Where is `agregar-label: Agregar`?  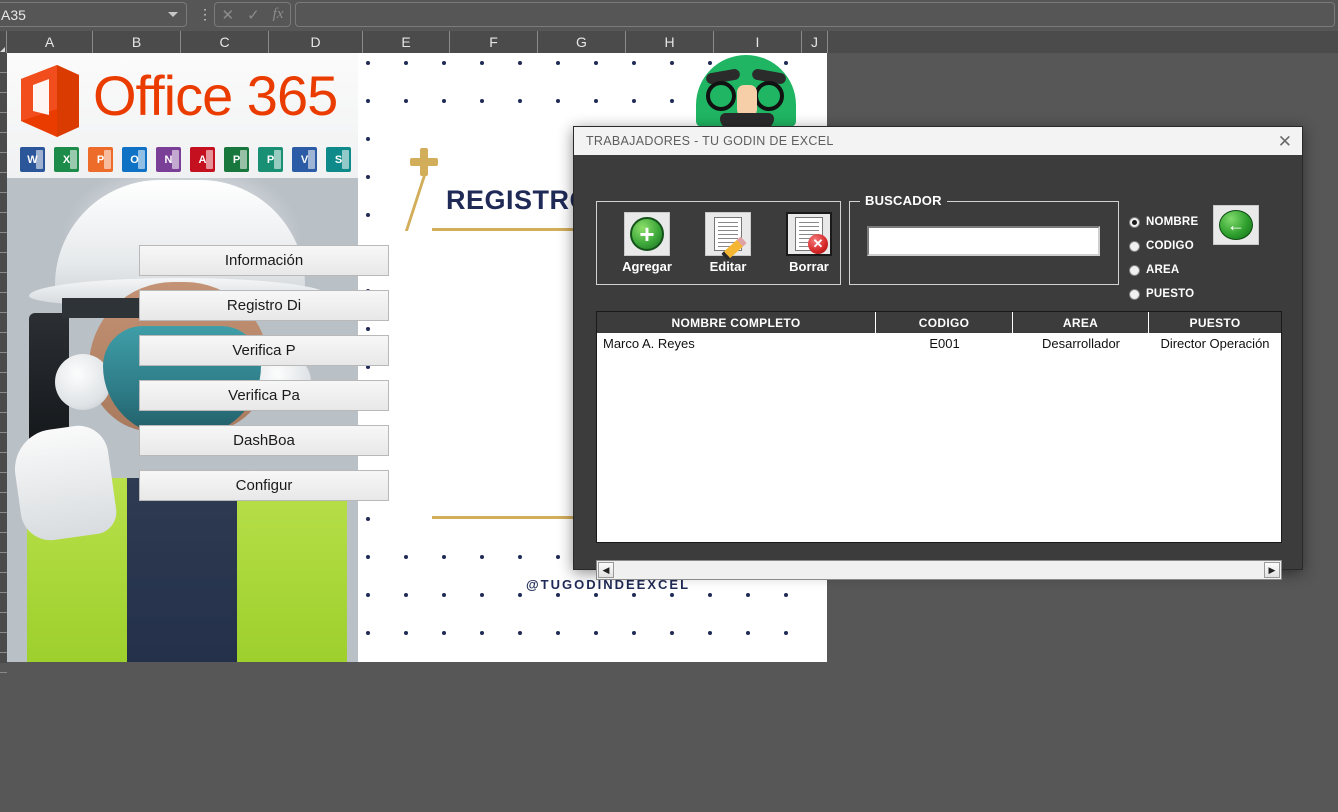
agregar-label: Agregar is located at coordinates (647, 266).